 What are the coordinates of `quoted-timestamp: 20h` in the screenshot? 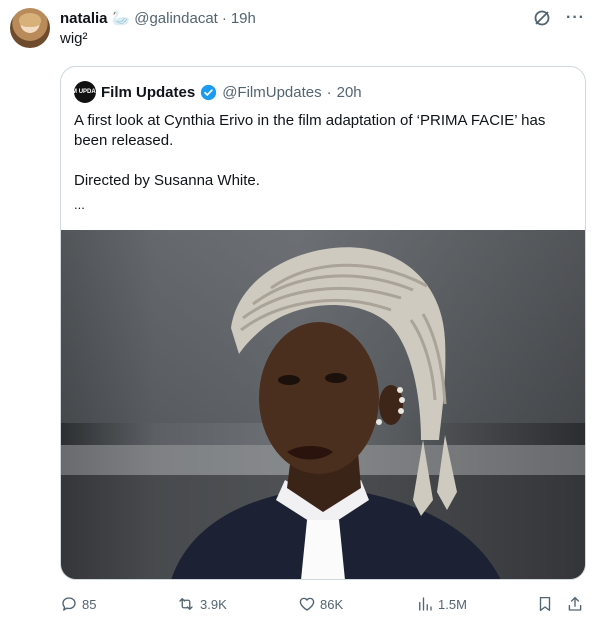 It's located at (349, 92).